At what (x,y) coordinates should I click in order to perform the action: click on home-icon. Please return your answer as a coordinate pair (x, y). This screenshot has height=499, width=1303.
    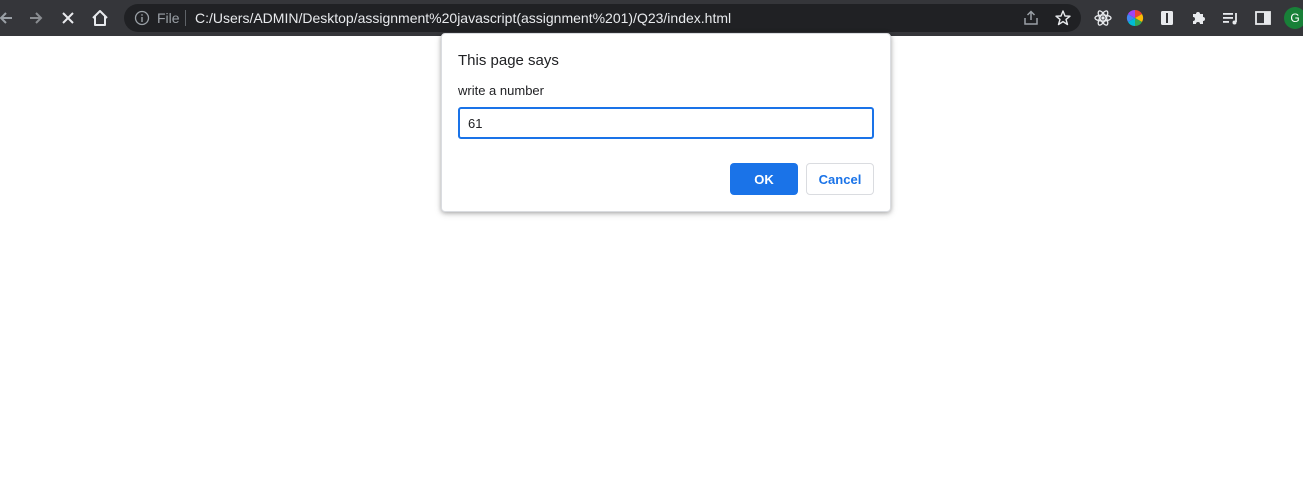
    Looking at the image, I should click on (100, 18).